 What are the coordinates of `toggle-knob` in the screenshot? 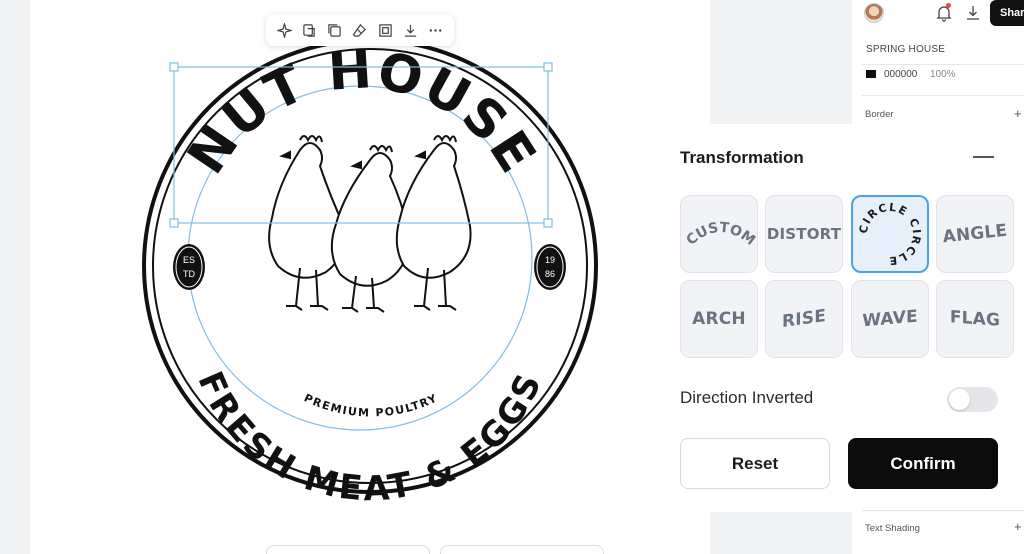 It's located at (959, 399).